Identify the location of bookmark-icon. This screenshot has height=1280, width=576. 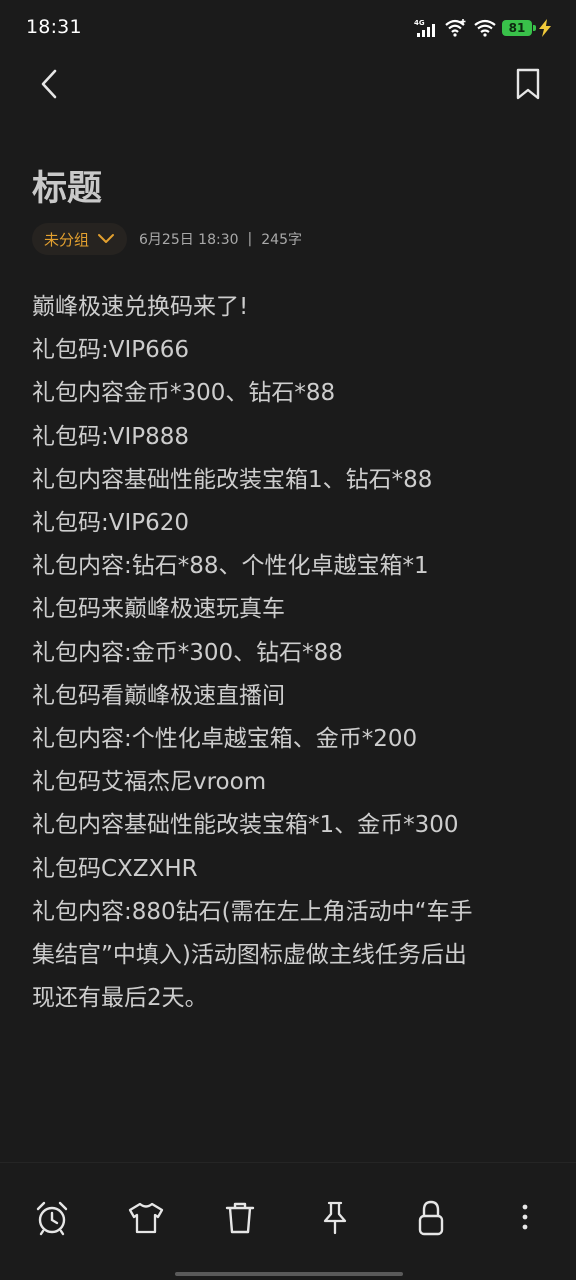
(528, 84).